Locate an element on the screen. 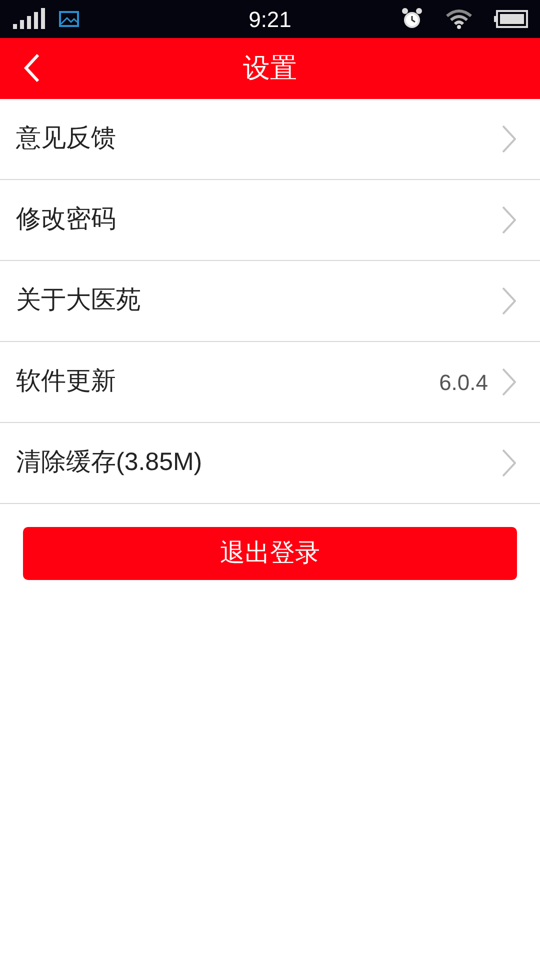 The image size is (540, 960). page-title: 设置 is located at coordinates (270, 69).